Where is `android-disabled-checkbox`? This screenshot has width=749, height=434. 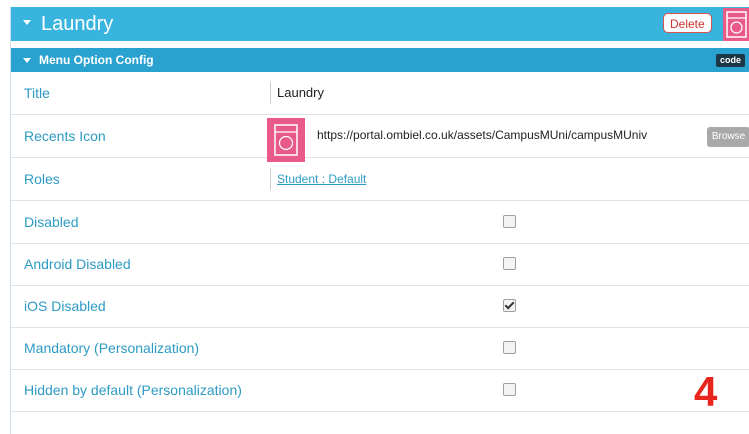
android-disabled-checkbox is located at coordinates (509, 263).